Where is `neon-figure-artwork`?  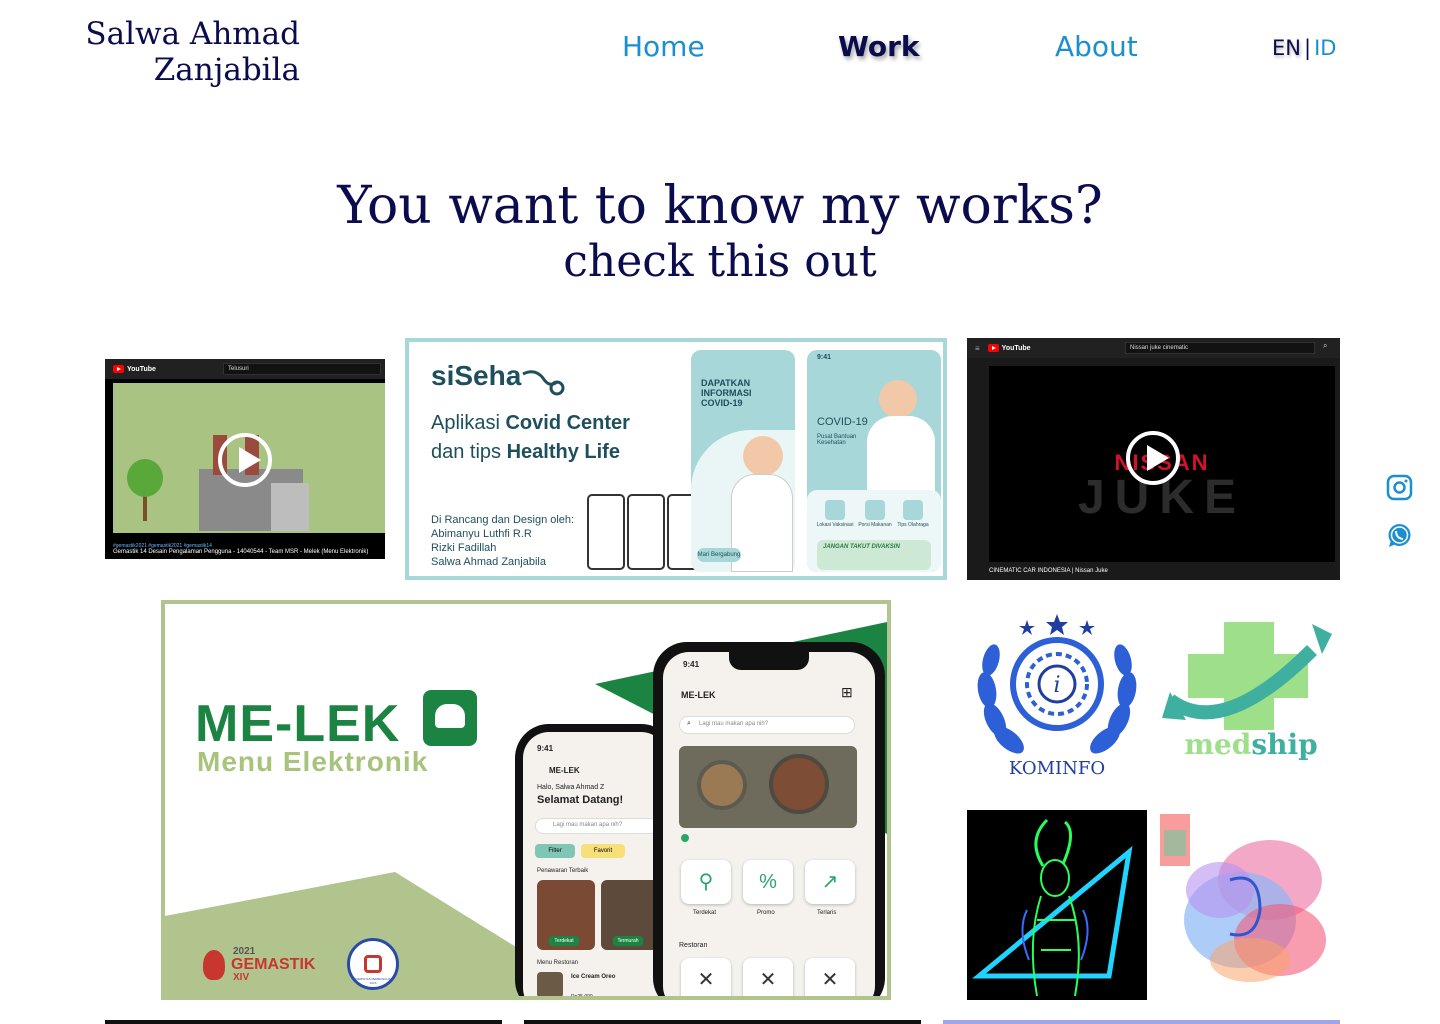 neon-figure-artwork is located at coordinates (1052, 907).